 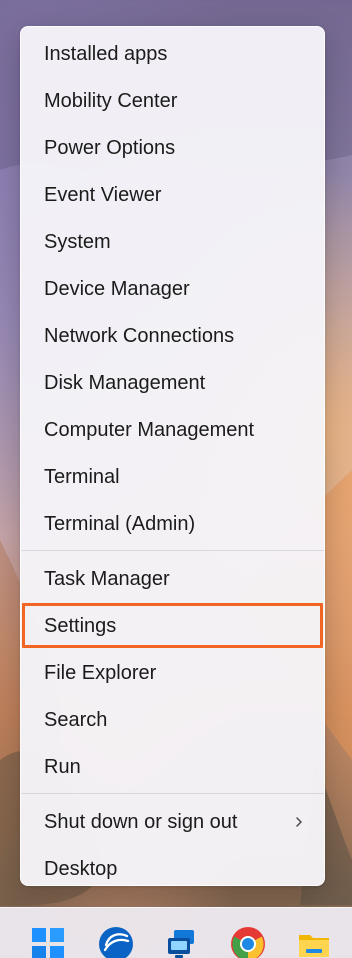 I want to click on menu-item-label: Mobility Center, so click(x=111, y=100).